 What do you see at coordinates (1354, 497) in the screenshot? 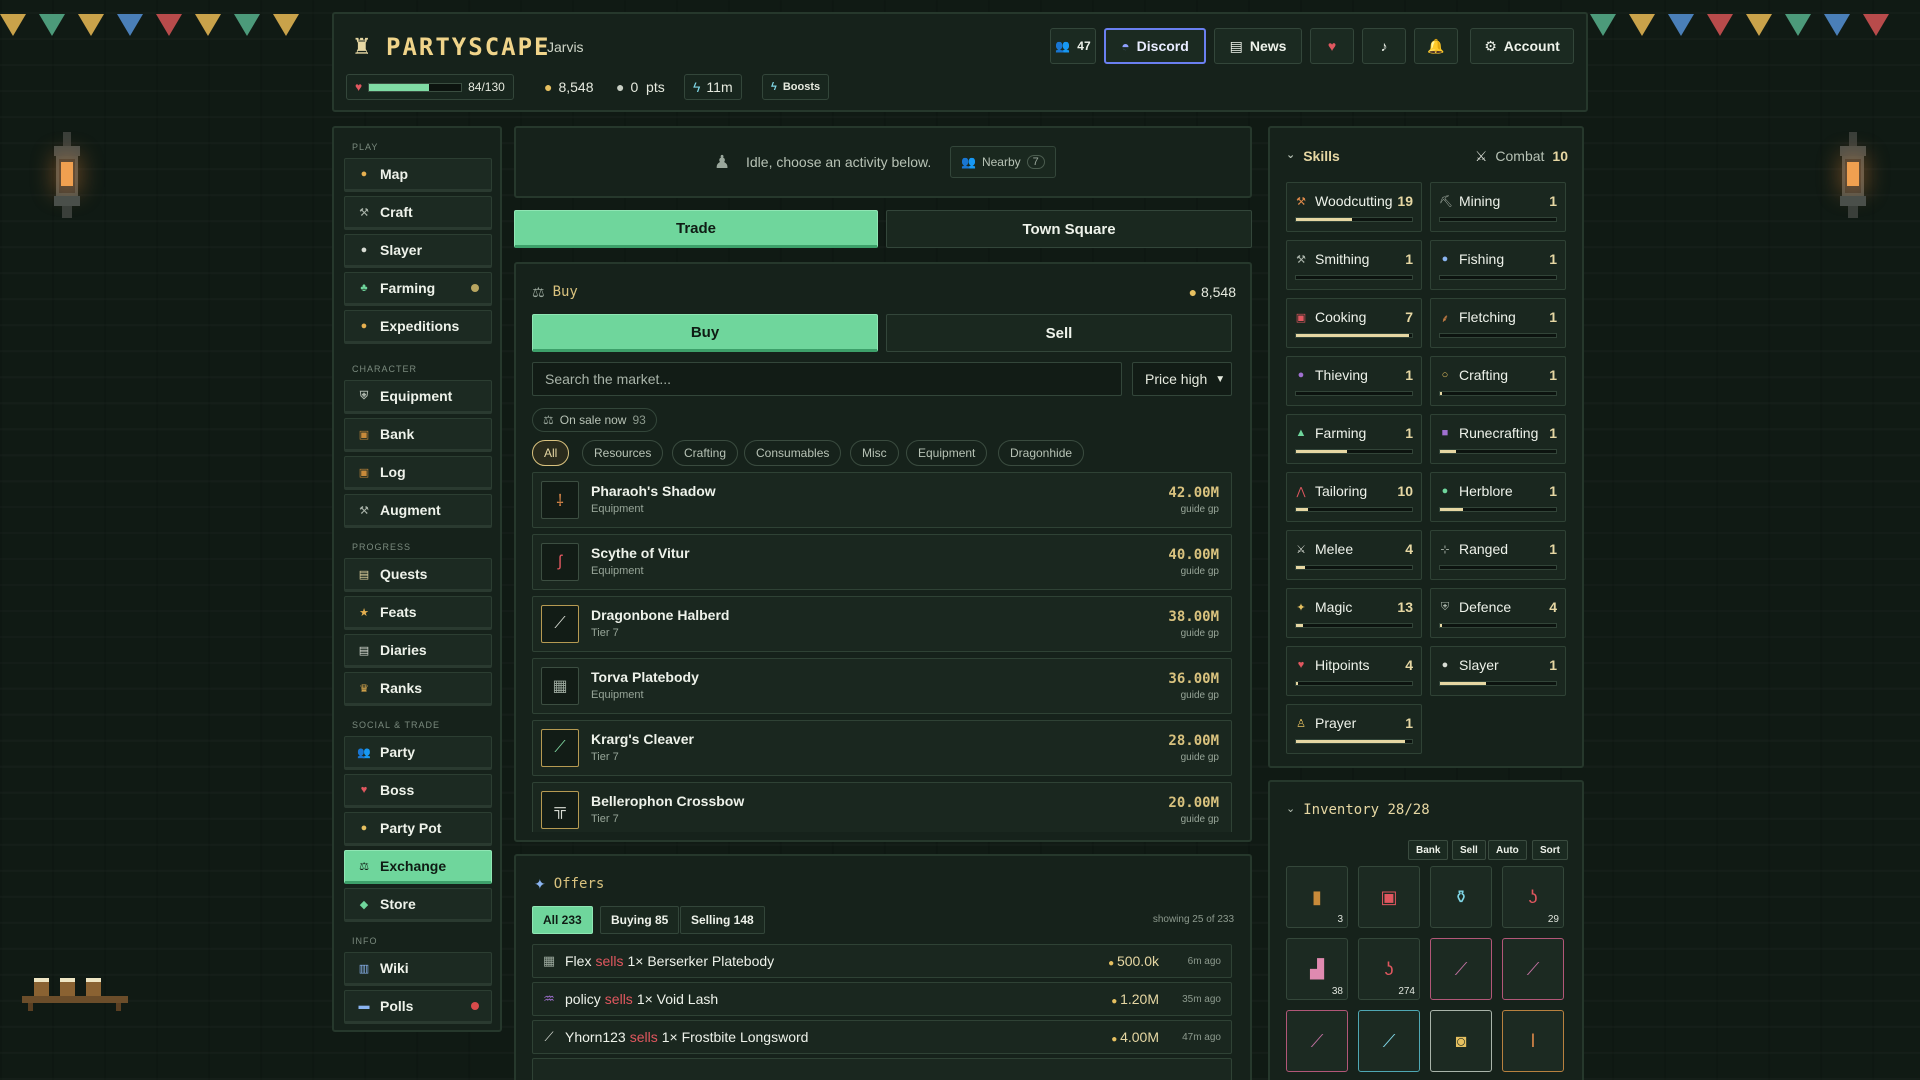
I see `skill-tailoring: ⋀ Tailoring 10` at bounding box center [1354, 497].